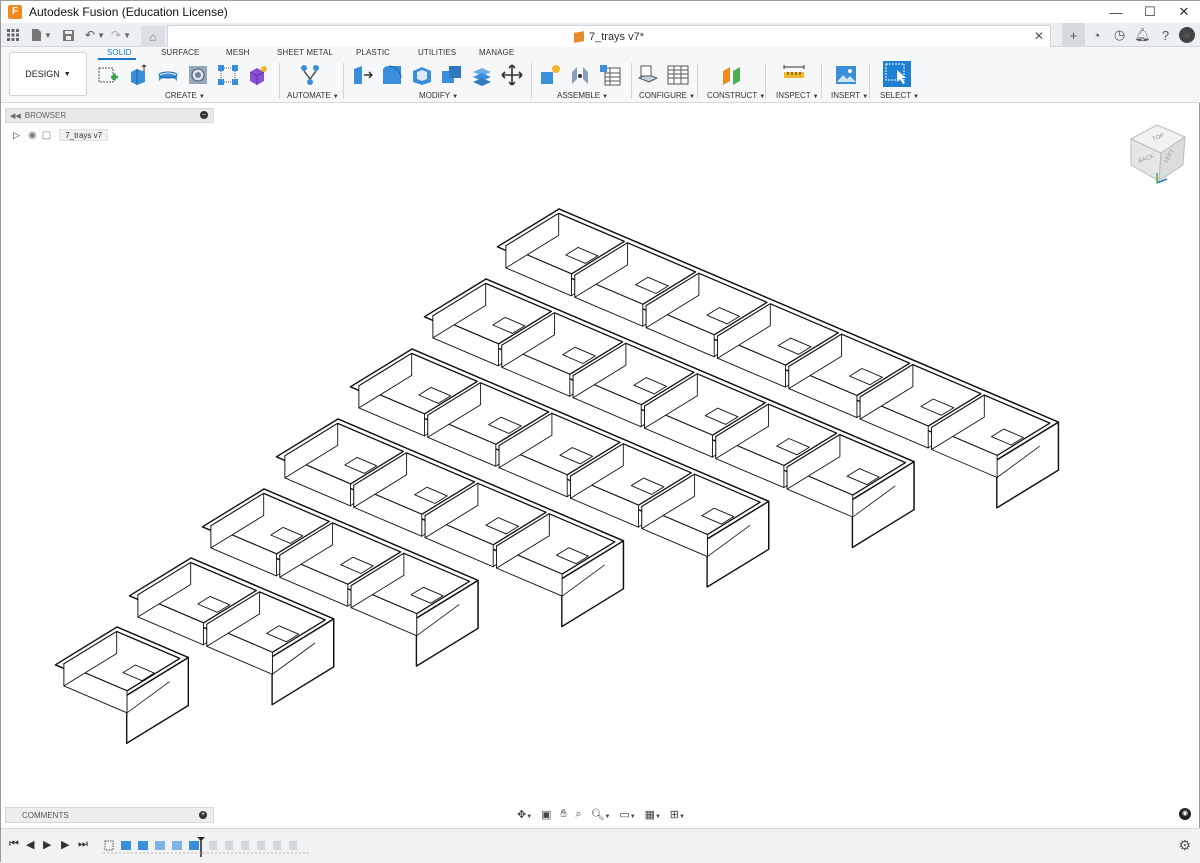 This screenshot has width=1200, height=863. I want to click on orbit-icon: ✥▼, so click(524, 814).